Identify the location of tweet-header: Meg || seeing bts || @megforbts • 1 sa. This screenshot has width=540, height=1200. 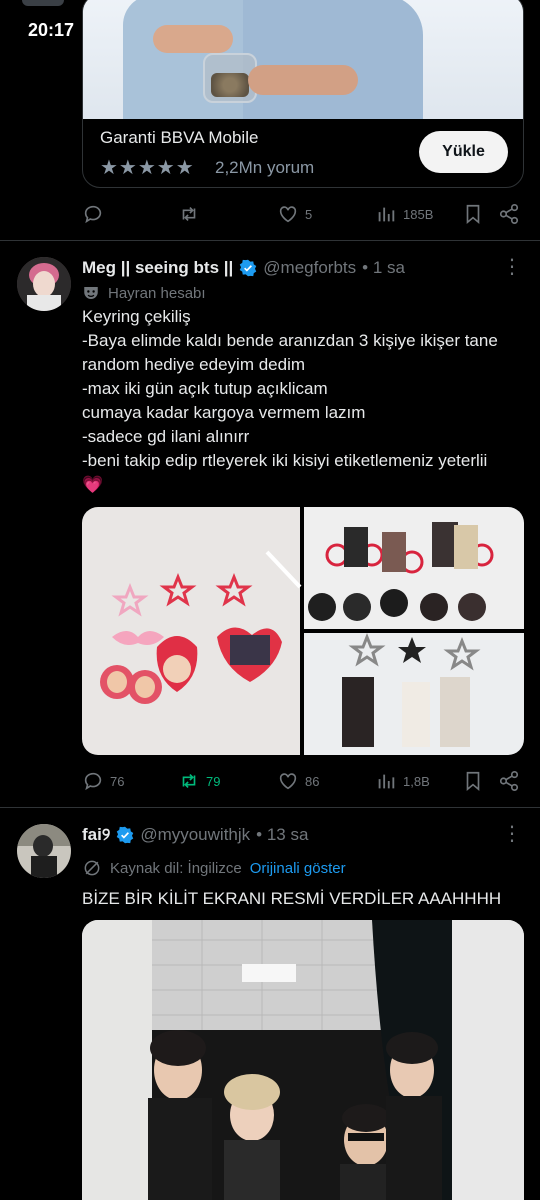
(243, 268).